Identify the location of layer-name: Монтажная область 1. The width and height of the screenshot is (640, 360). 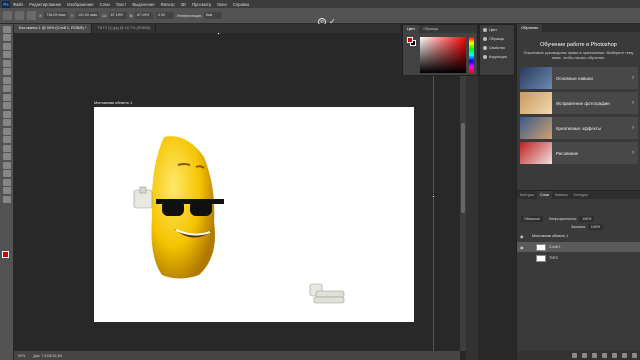
(550, 236).